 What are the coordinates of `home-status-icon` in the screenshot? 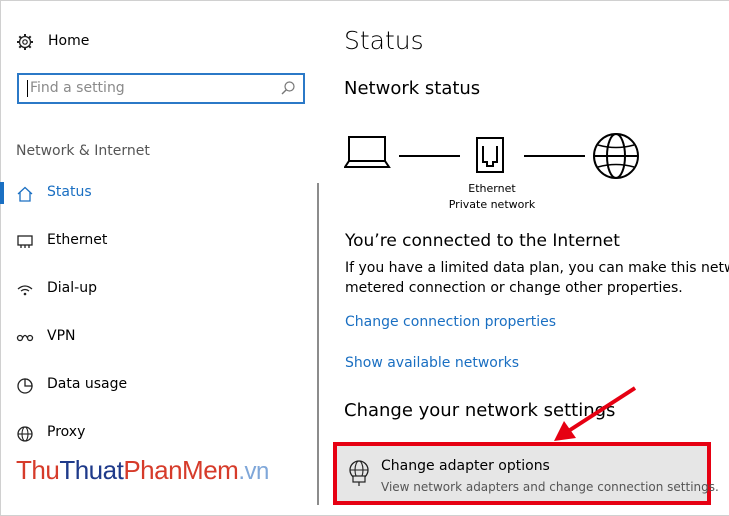 It's located at (25, 194).